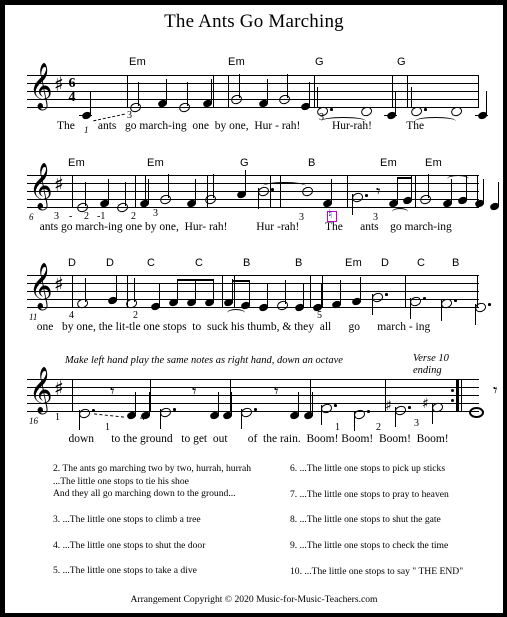  What do you see at coordinates (254, 21) in the screenshot?
I see `page-title: The Ants Go Marching` at bounding box center [254, 21].